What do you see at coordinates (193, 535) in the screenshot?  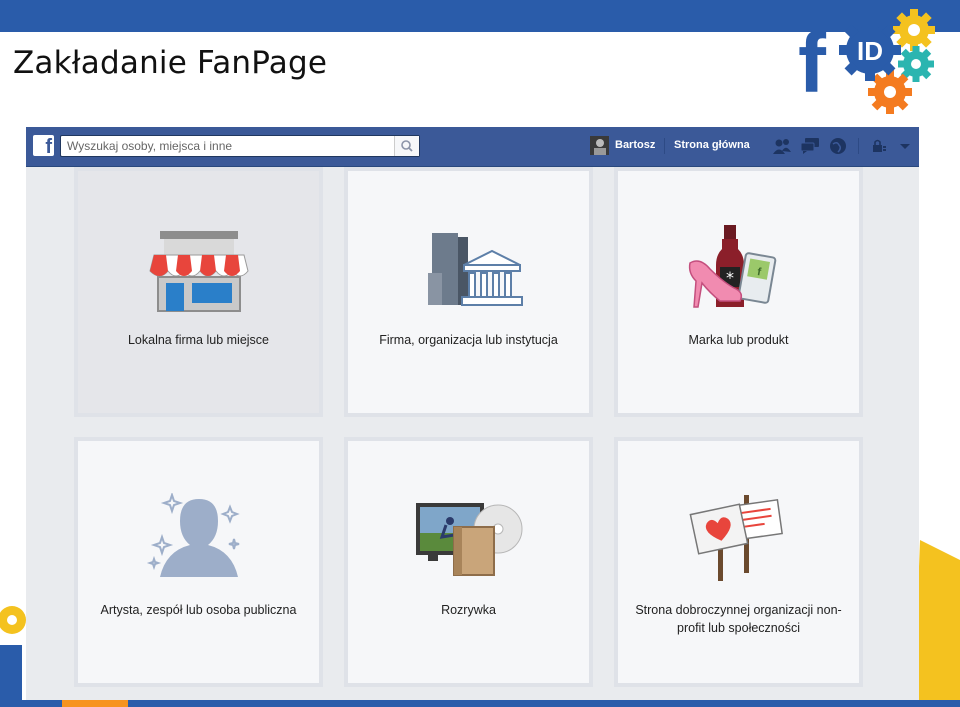 I see `public-figure-icon` at bounding box center [193, 535].